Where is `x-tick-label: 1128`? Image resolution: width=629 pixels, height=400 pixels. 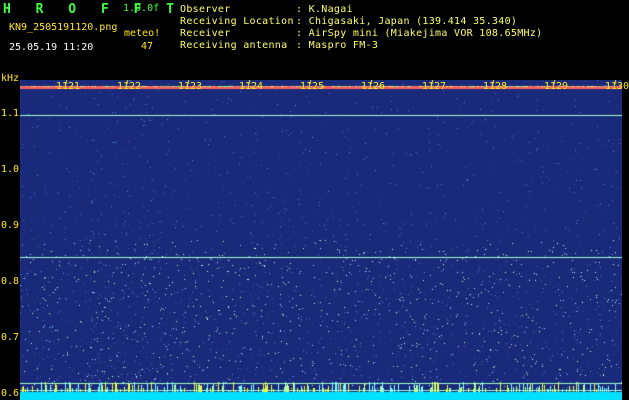 x-tick-label: 1128 is located at coordinates (495, 86).